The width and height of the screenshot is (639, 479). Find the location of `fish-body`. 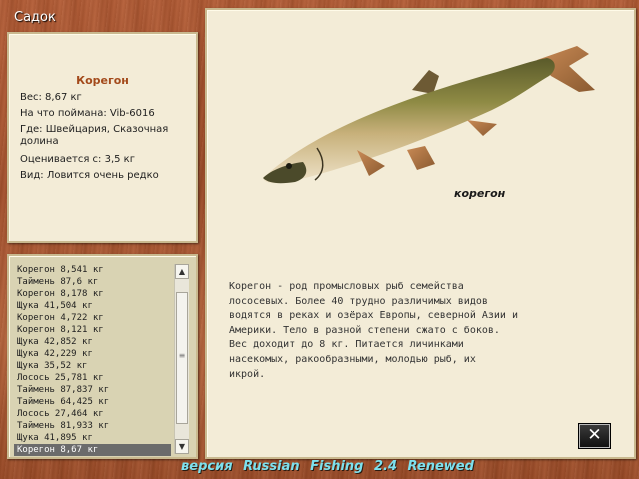

fish-body is located at coordinates (409, 121).